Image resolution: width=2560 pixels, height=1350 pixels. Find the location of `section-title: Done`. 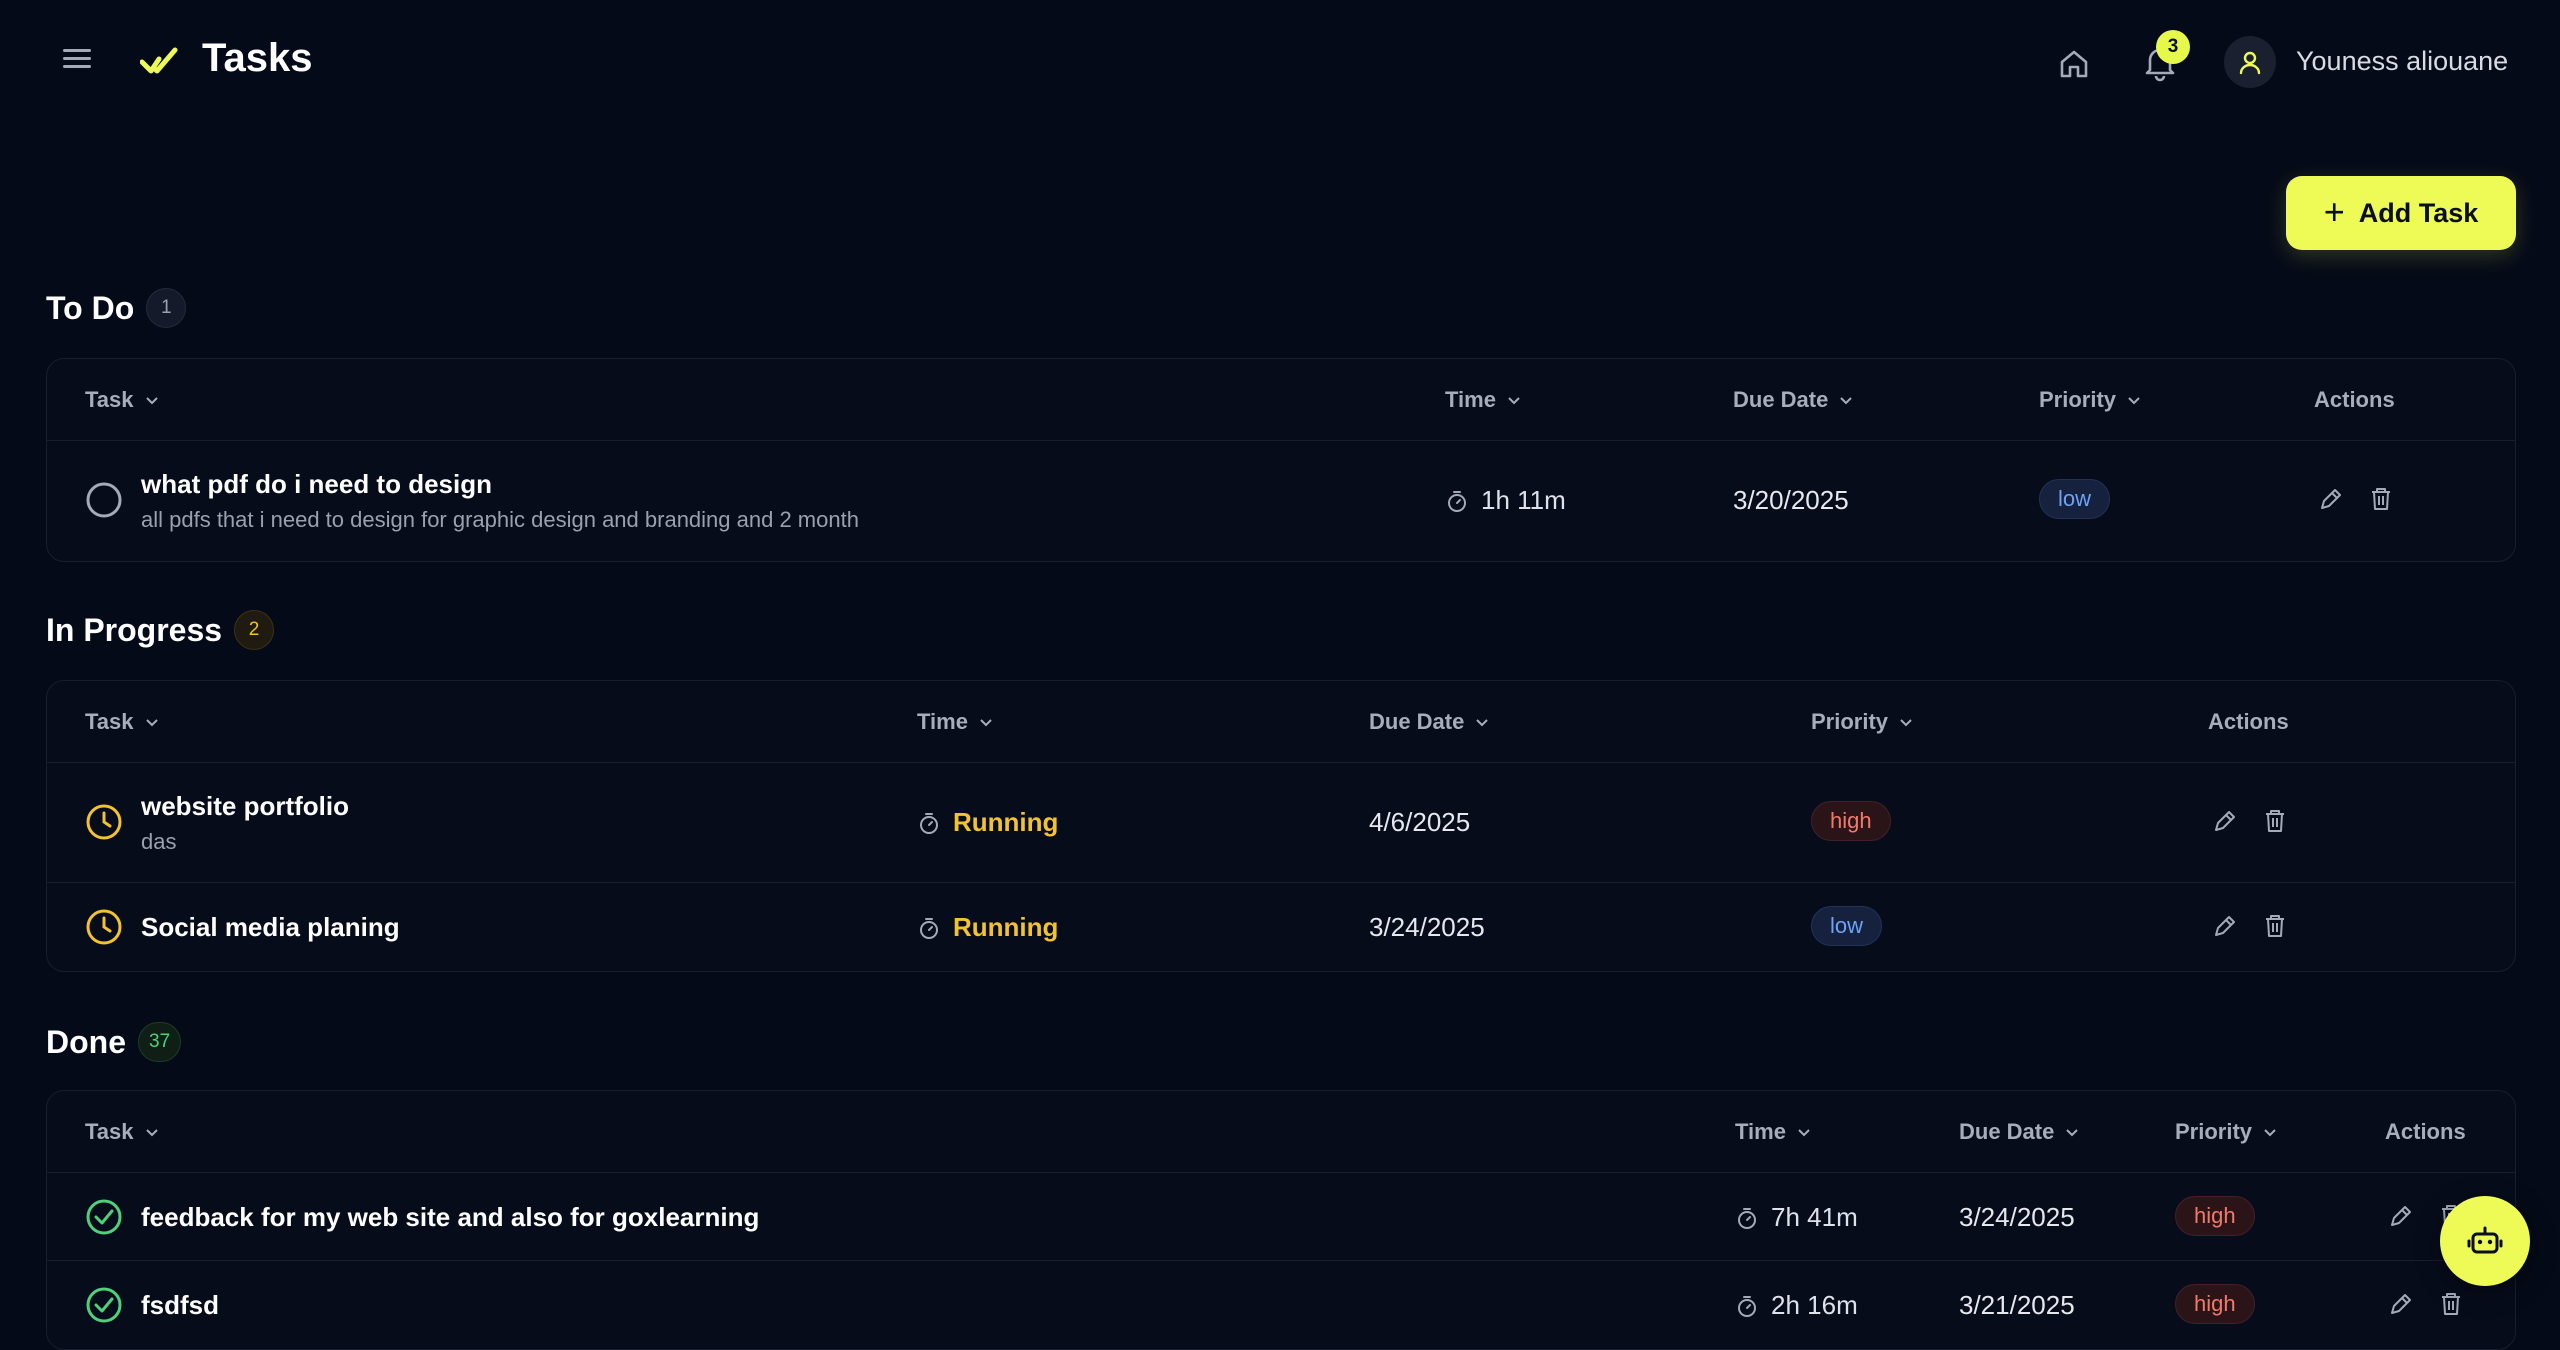

section-title: Done is located at coordinates (86, 1041).